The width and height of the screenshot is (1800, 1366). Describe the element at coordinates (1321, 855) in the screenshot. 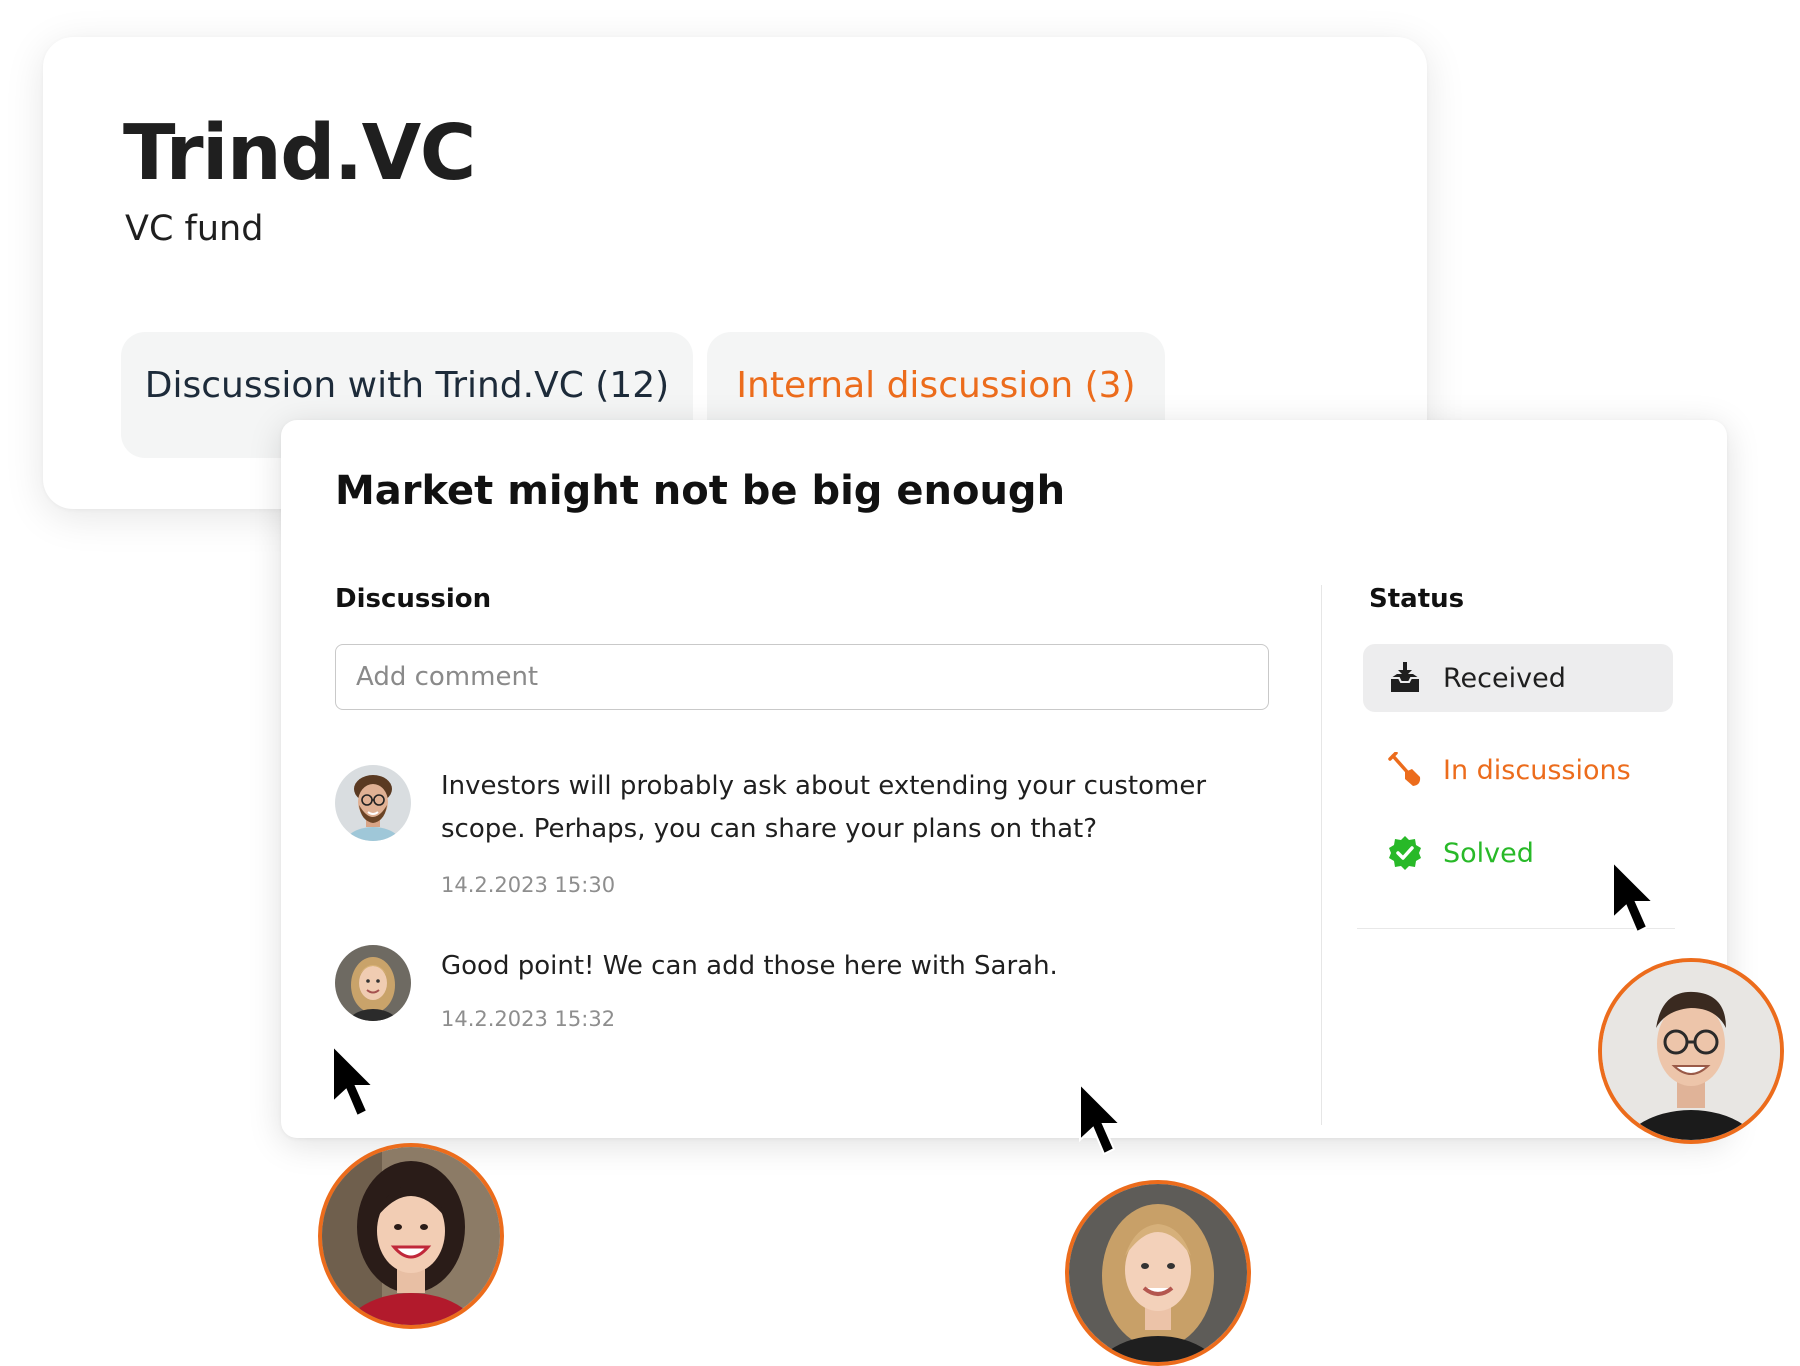

I see `column-divider` at that location.